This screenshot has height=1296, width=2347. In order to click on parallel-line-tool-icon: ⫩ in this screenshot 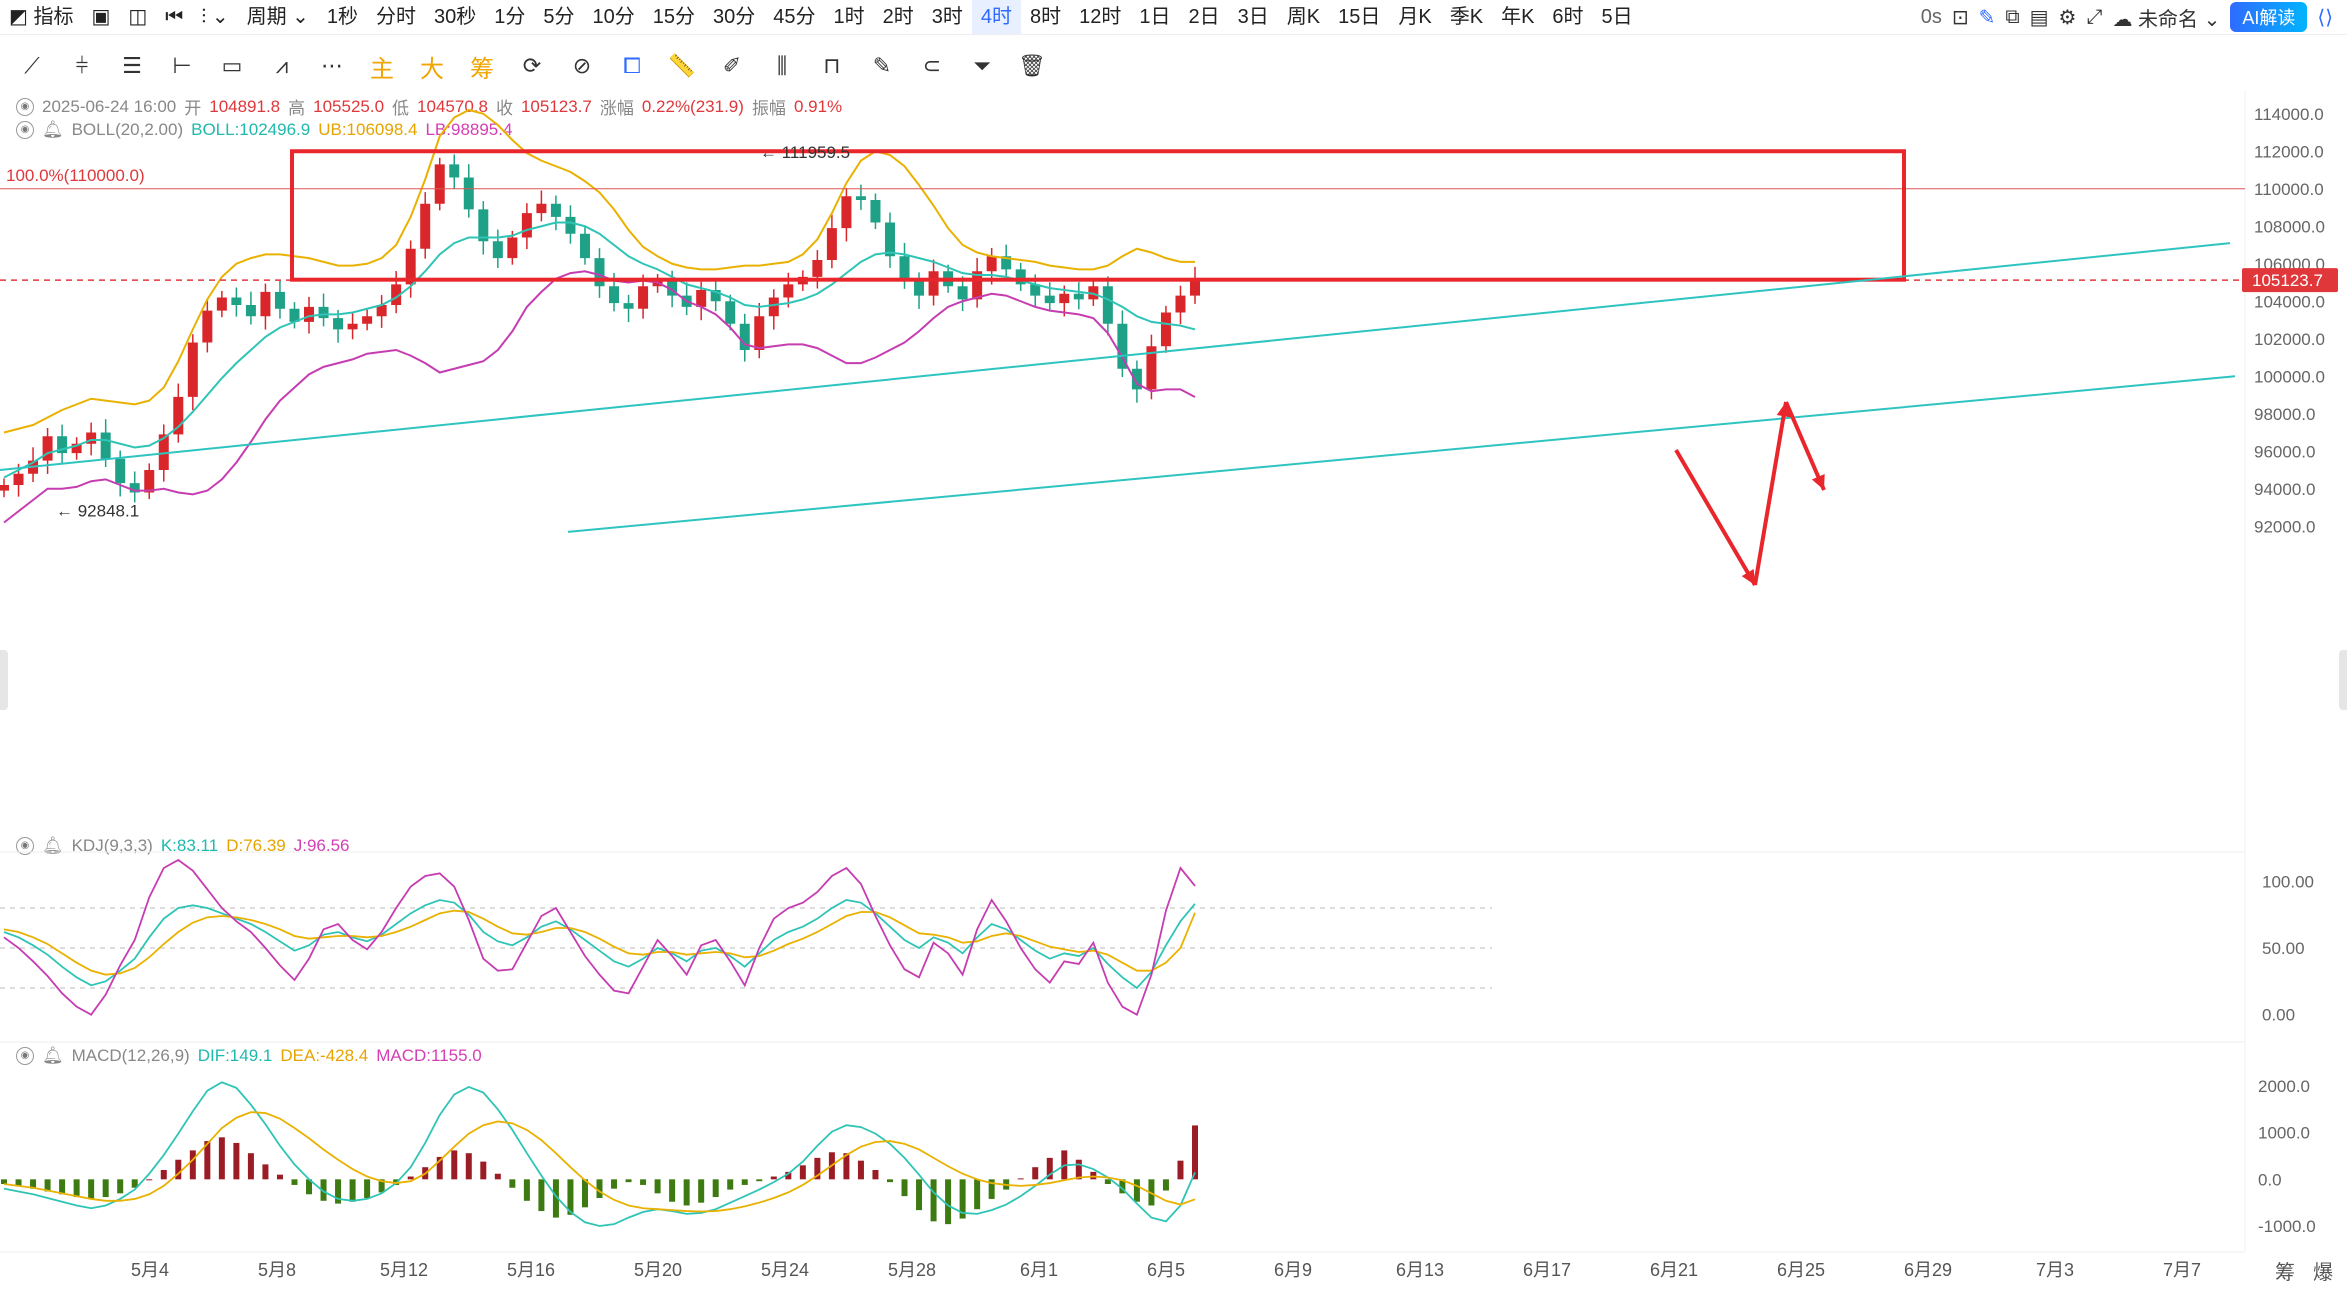, I will do `click(82, 66)`.